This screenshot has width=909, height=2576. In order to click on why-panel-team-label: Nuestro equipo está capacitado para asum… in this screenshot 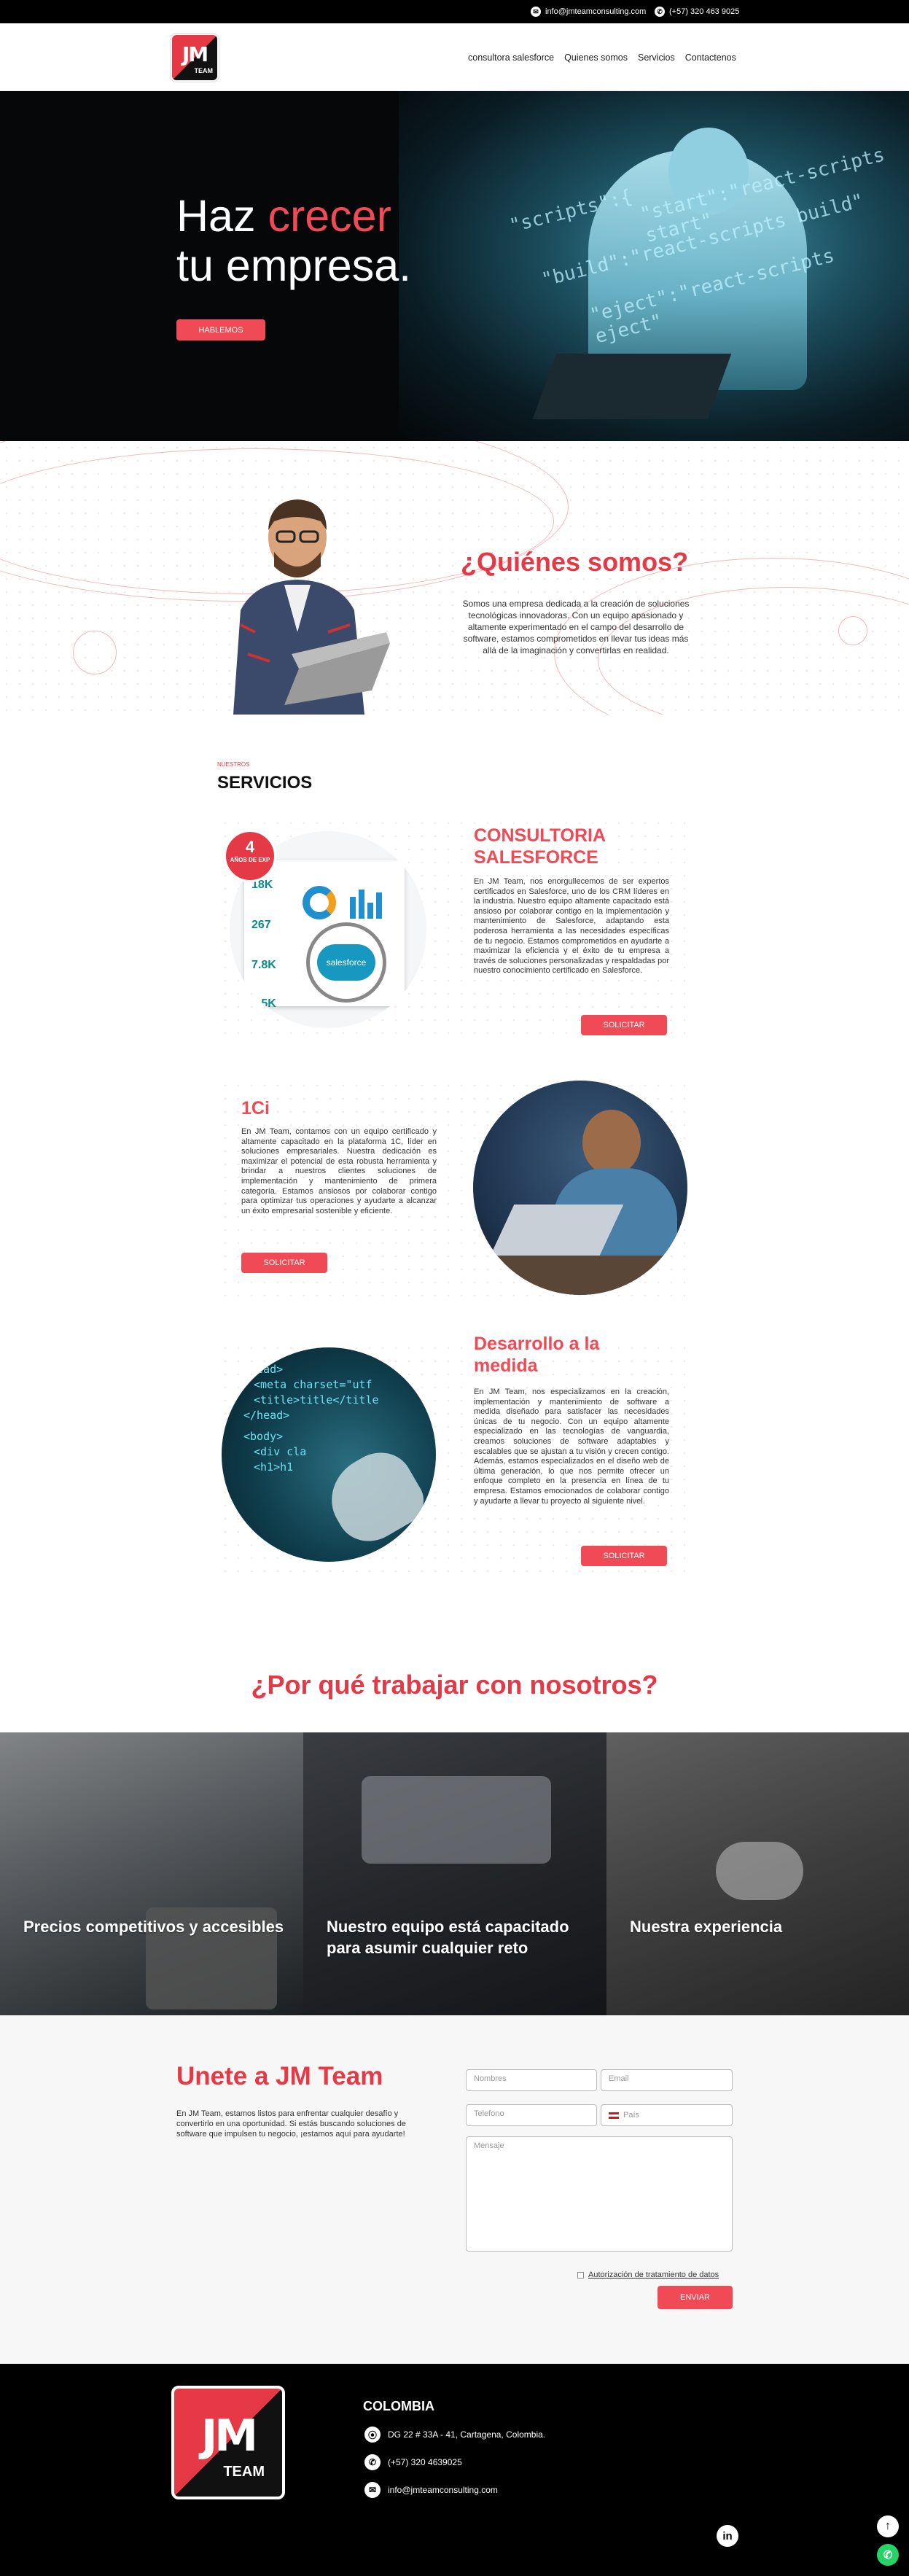, I will do `click(448, 1937)`.